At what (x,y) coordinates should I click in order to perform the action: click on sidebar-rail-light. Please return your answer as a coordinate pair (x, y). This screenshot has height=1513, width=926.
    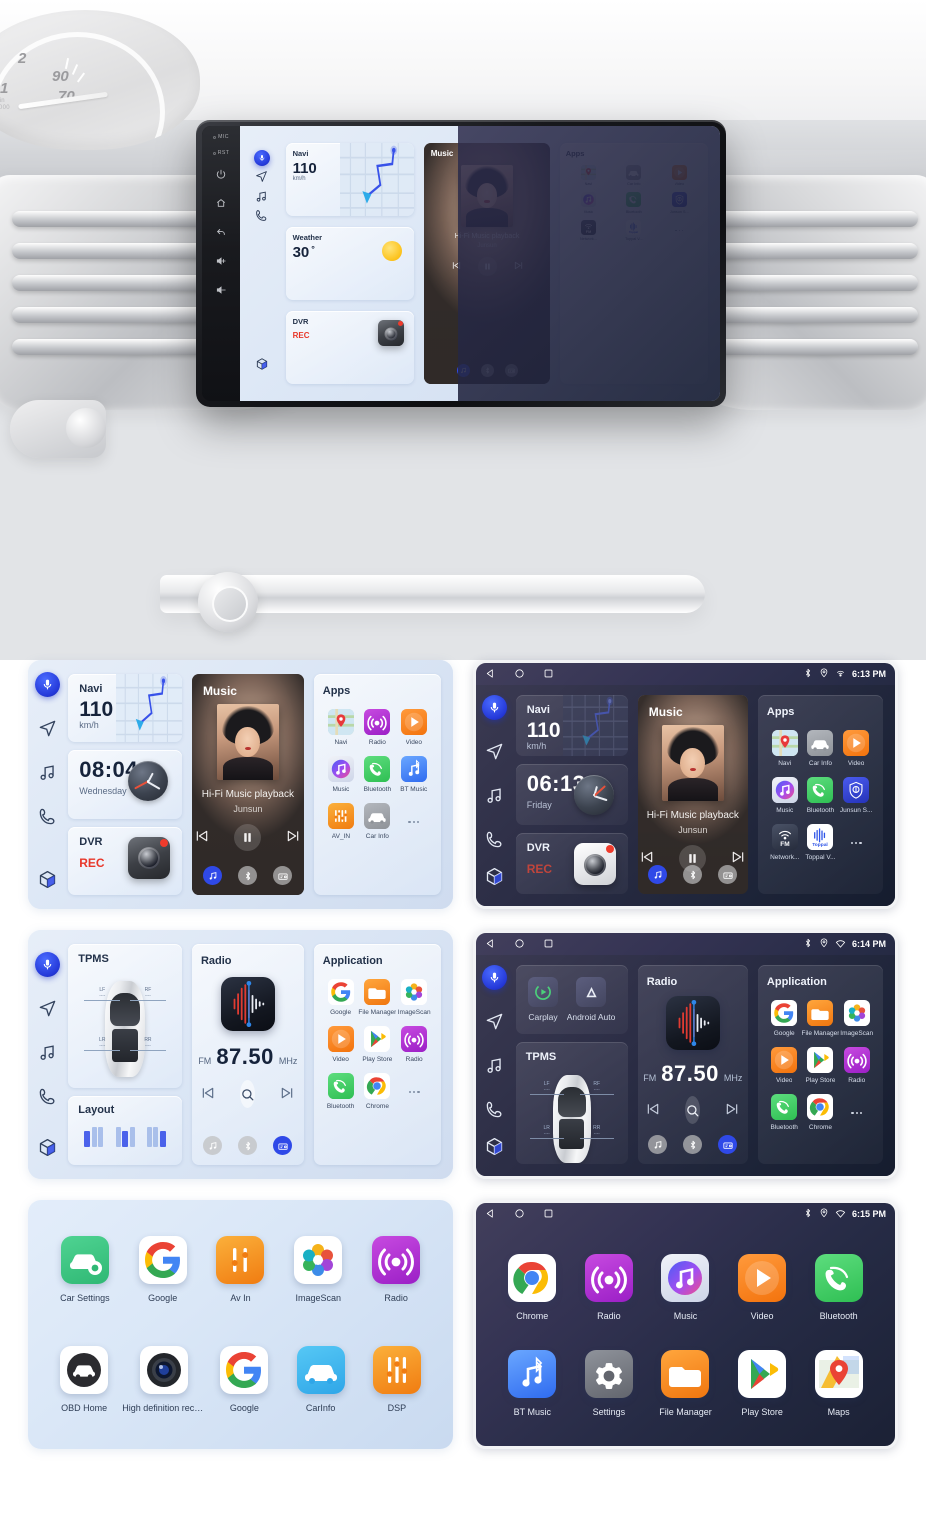
    Looking at the image, I should click on (47, 784).